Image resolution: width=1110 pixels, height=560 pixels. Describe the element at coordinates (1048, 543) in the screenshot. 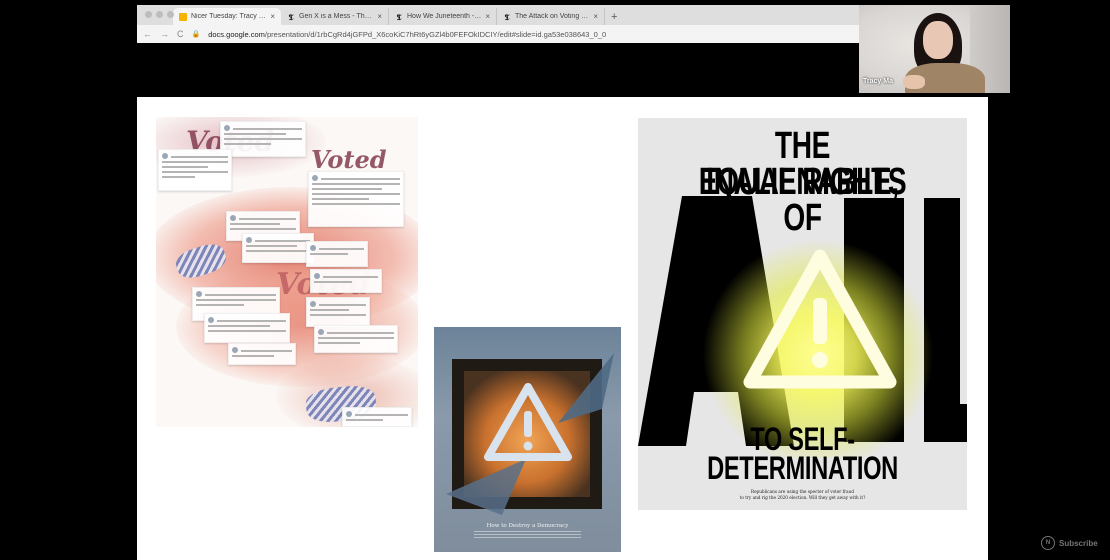

I see `channel-logo-icon: N` at that location.